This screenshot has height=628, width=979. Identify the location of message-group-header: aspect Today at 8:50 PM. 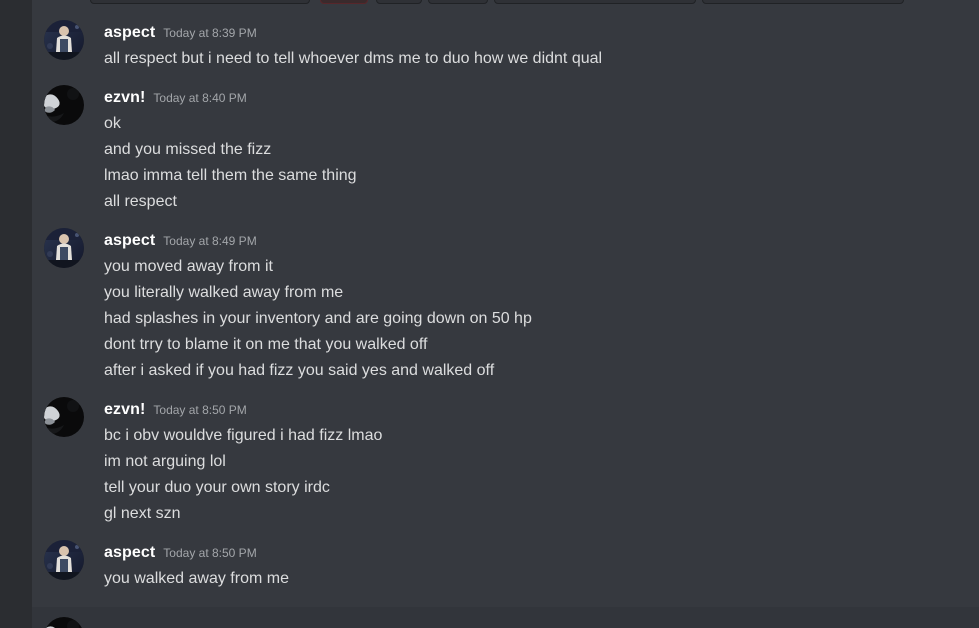
(497, 560).